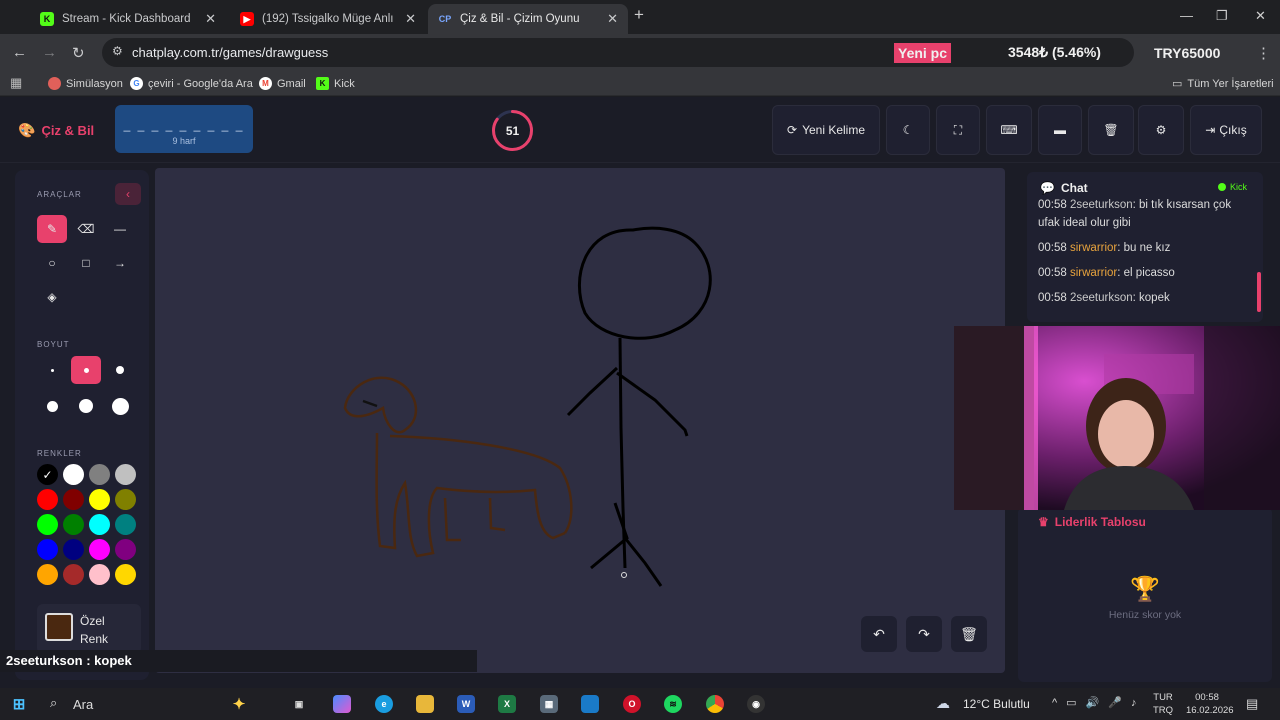  Describe the element at coordinates (996, 704) in the screenshot. I see `weather-text: 12°C Bulutlu` at that location.